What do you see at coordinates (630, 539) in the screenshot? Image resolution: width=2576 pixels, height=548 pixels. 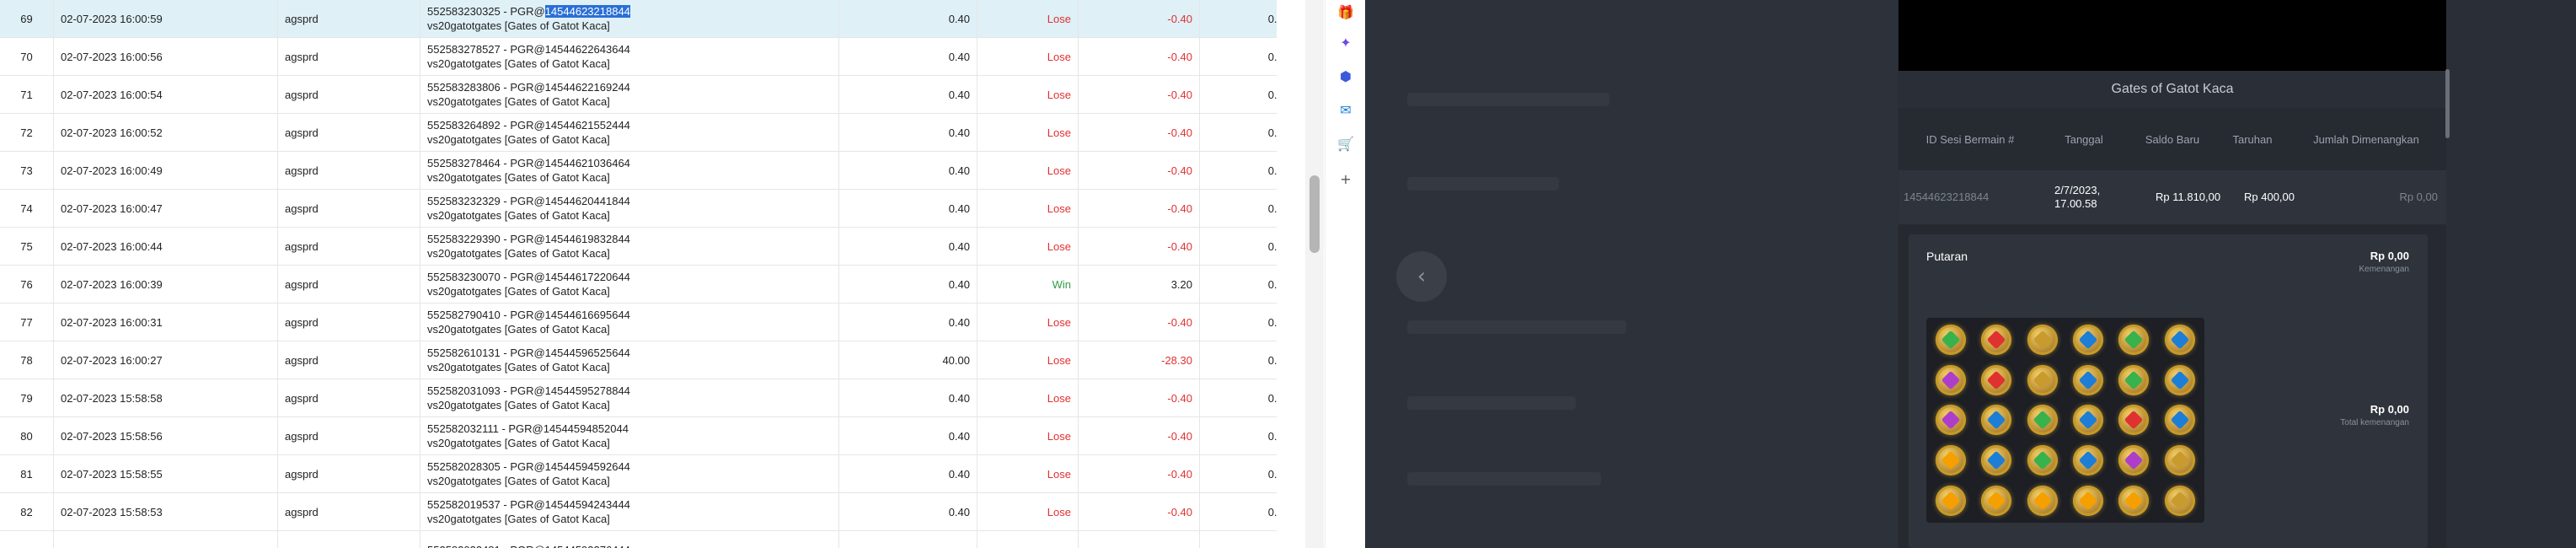 I see `row-game-cell: 552582032481 - PGR@14544593276444` at bounding box center [630, 539].